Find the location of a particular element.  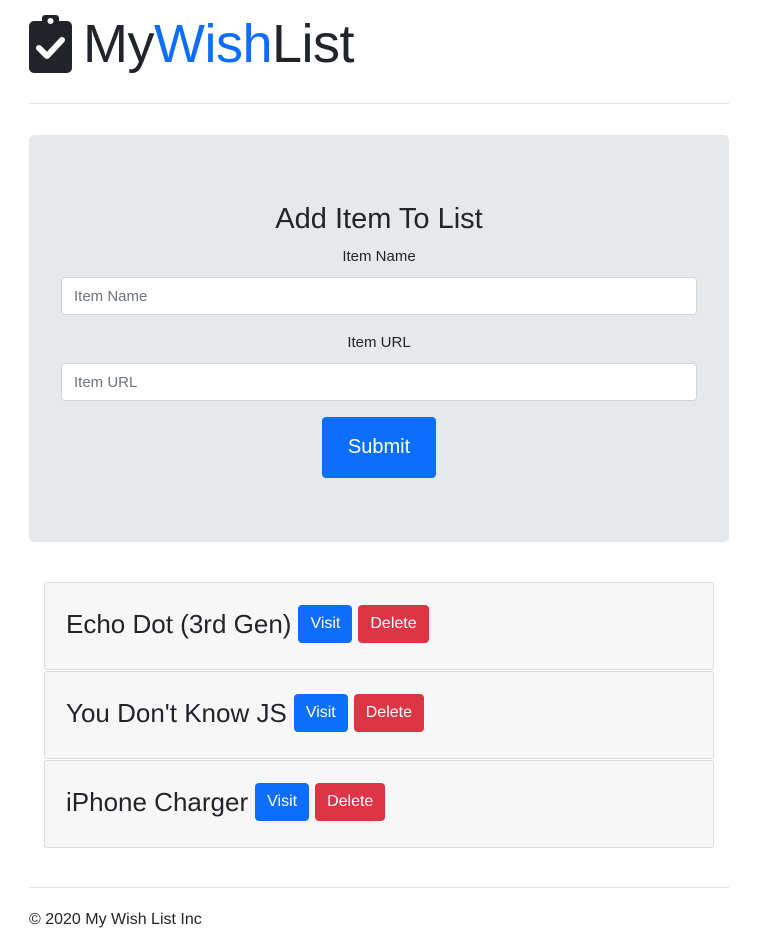

item-name-input is located at coordinates (379, 296).